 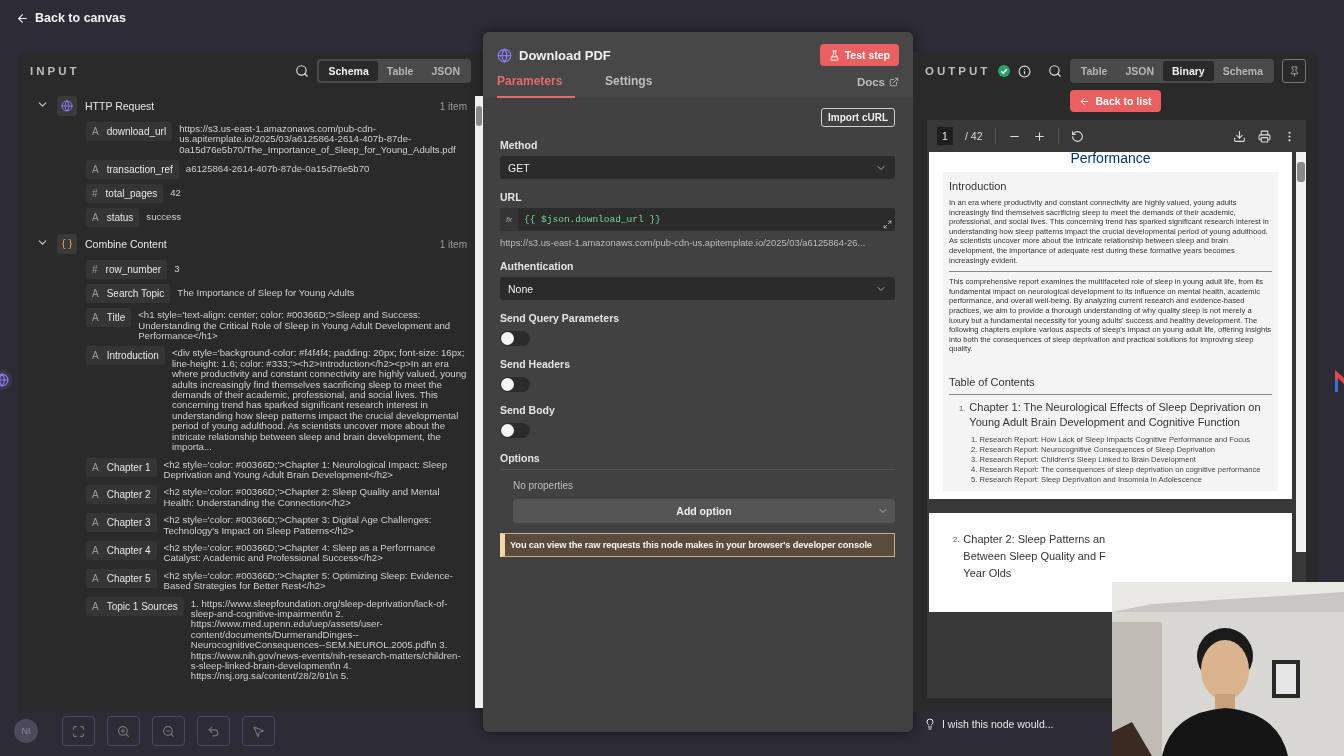 I want to click on node-title: Download PDF, so click(x=565, y=55).